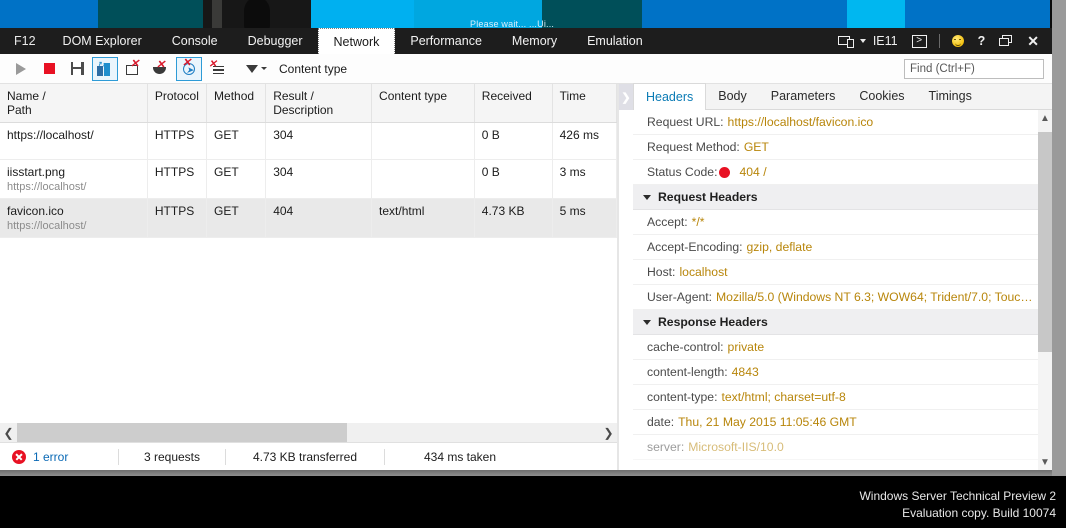 This screenshot has width=1066, height=528. I want to click on request-name: favicon.ico, so click(35, 211).